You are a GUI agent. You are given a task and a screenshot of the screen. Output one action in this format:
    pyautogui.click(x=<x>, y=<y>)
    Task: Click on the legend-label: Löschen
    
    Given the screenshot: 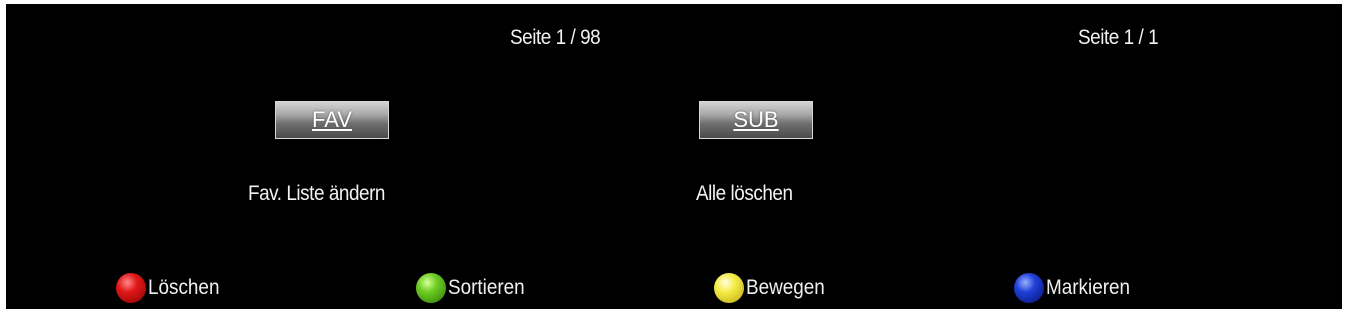 What is the action you would take?
    pyautogui.click(x=184, y=287)
    